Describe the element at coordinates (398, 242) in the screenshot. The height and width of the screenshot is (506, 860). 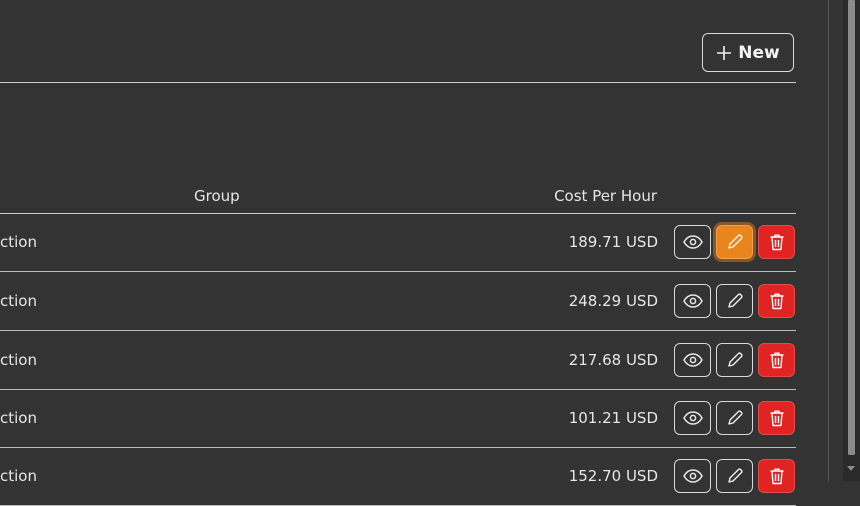
I see `table-row: ction 189.71 USD` at that location.